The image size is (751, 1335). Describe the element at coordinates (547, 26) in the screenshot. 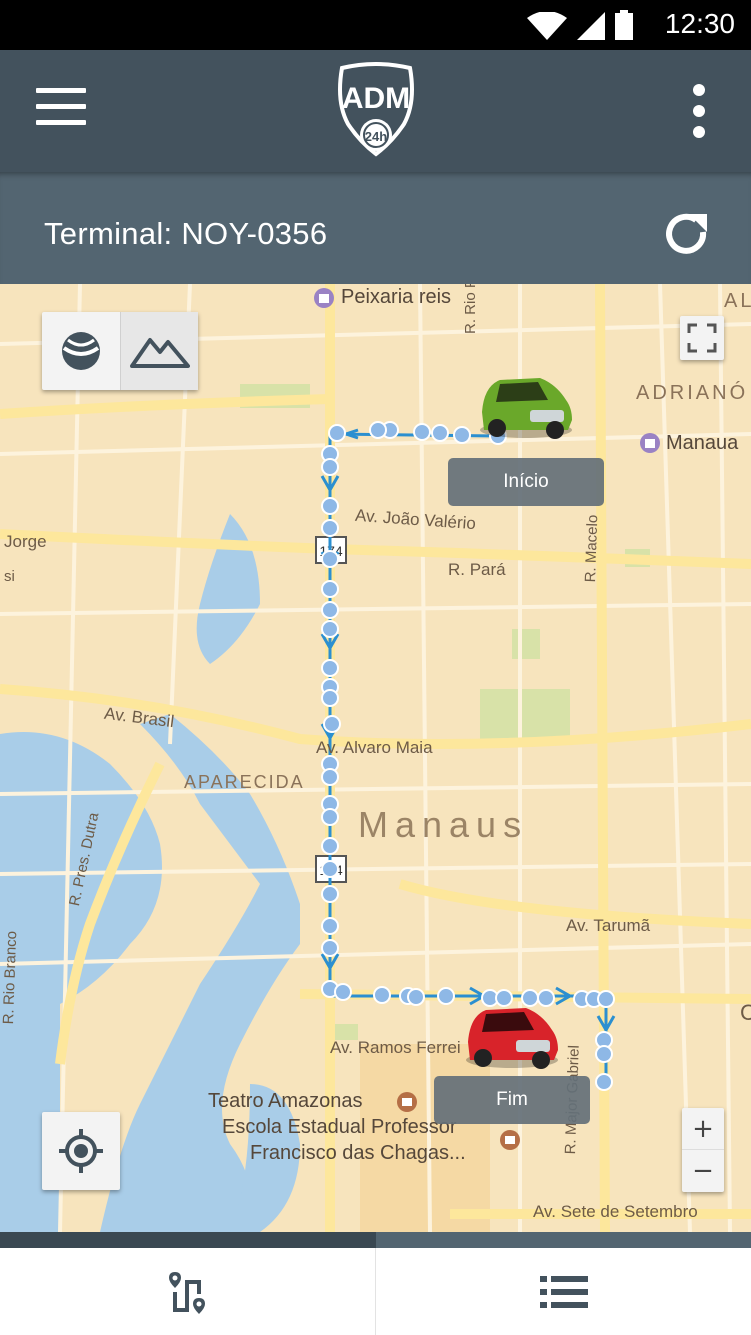

I see `wifi-icon` at that location.